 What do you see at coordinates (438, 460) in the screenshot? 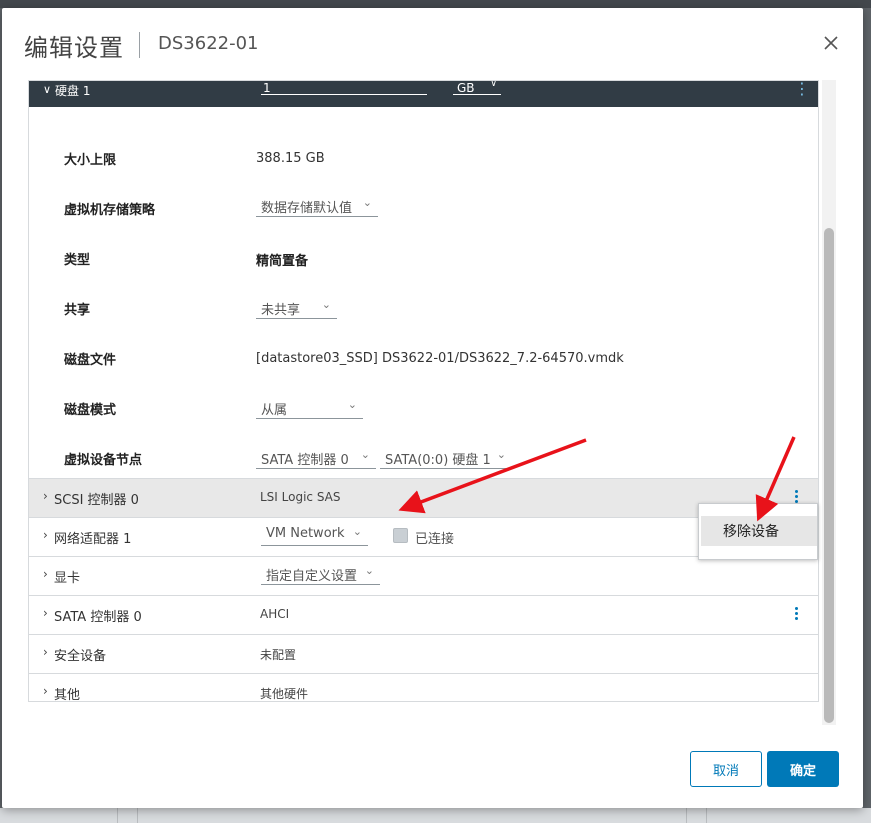
I see `device-node-value: SATA(0:0) 硬盘 1` at bounding box center [438, 460].